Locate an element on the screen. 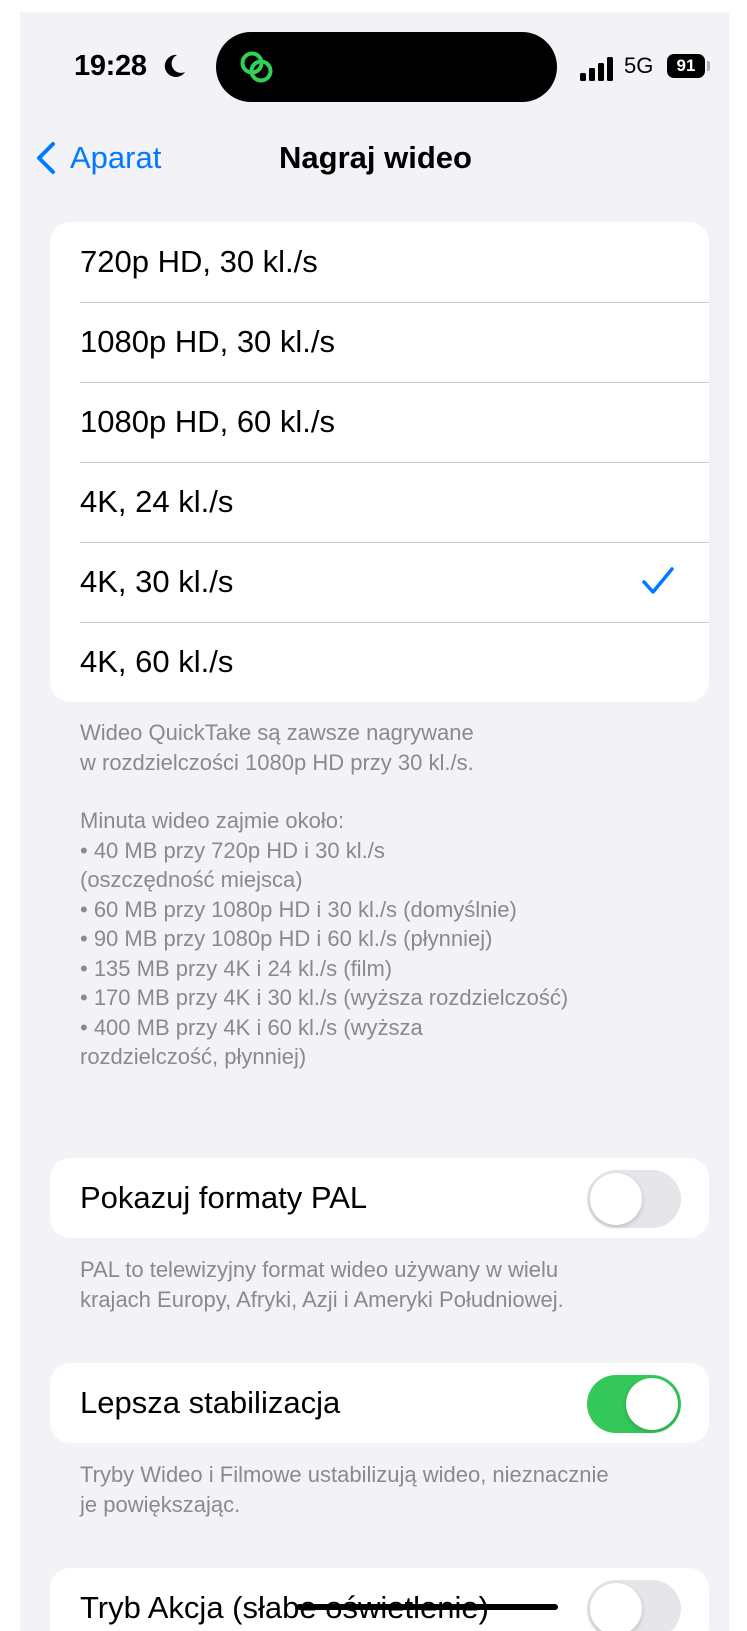 The width and height of the screenshot is (747, 1631). moon-icon is located at coordinates (174, 65).